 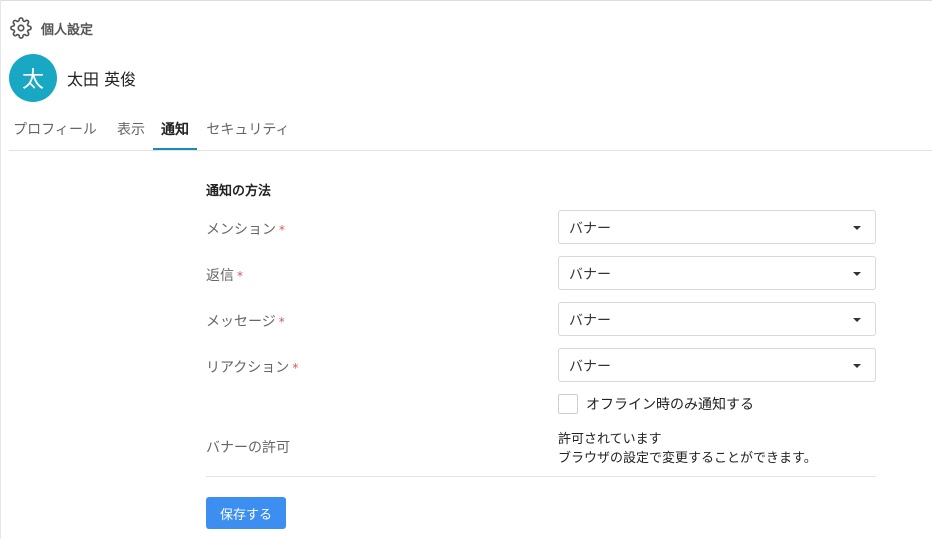 I want to click on reaction-select-value: バナー, so click(x=590, y=367).